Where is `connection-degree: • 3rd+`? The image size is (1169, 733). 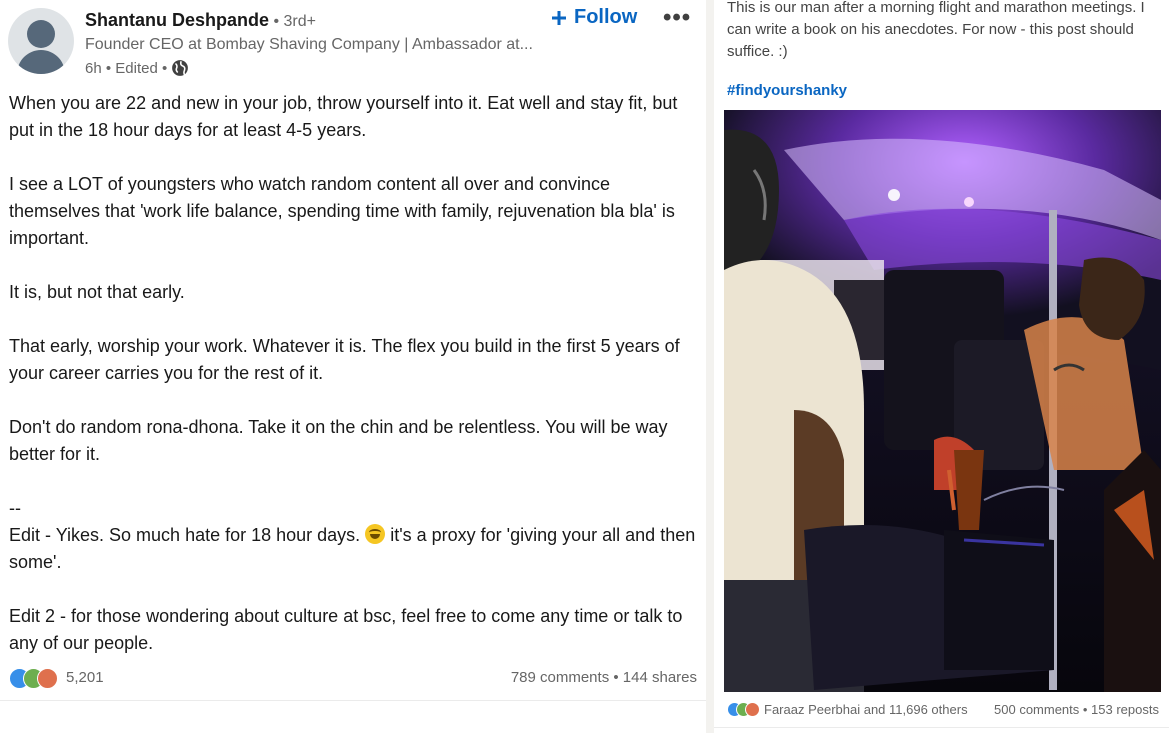
connection-degree: • 3rd+ is located at coordinates (292, 21).